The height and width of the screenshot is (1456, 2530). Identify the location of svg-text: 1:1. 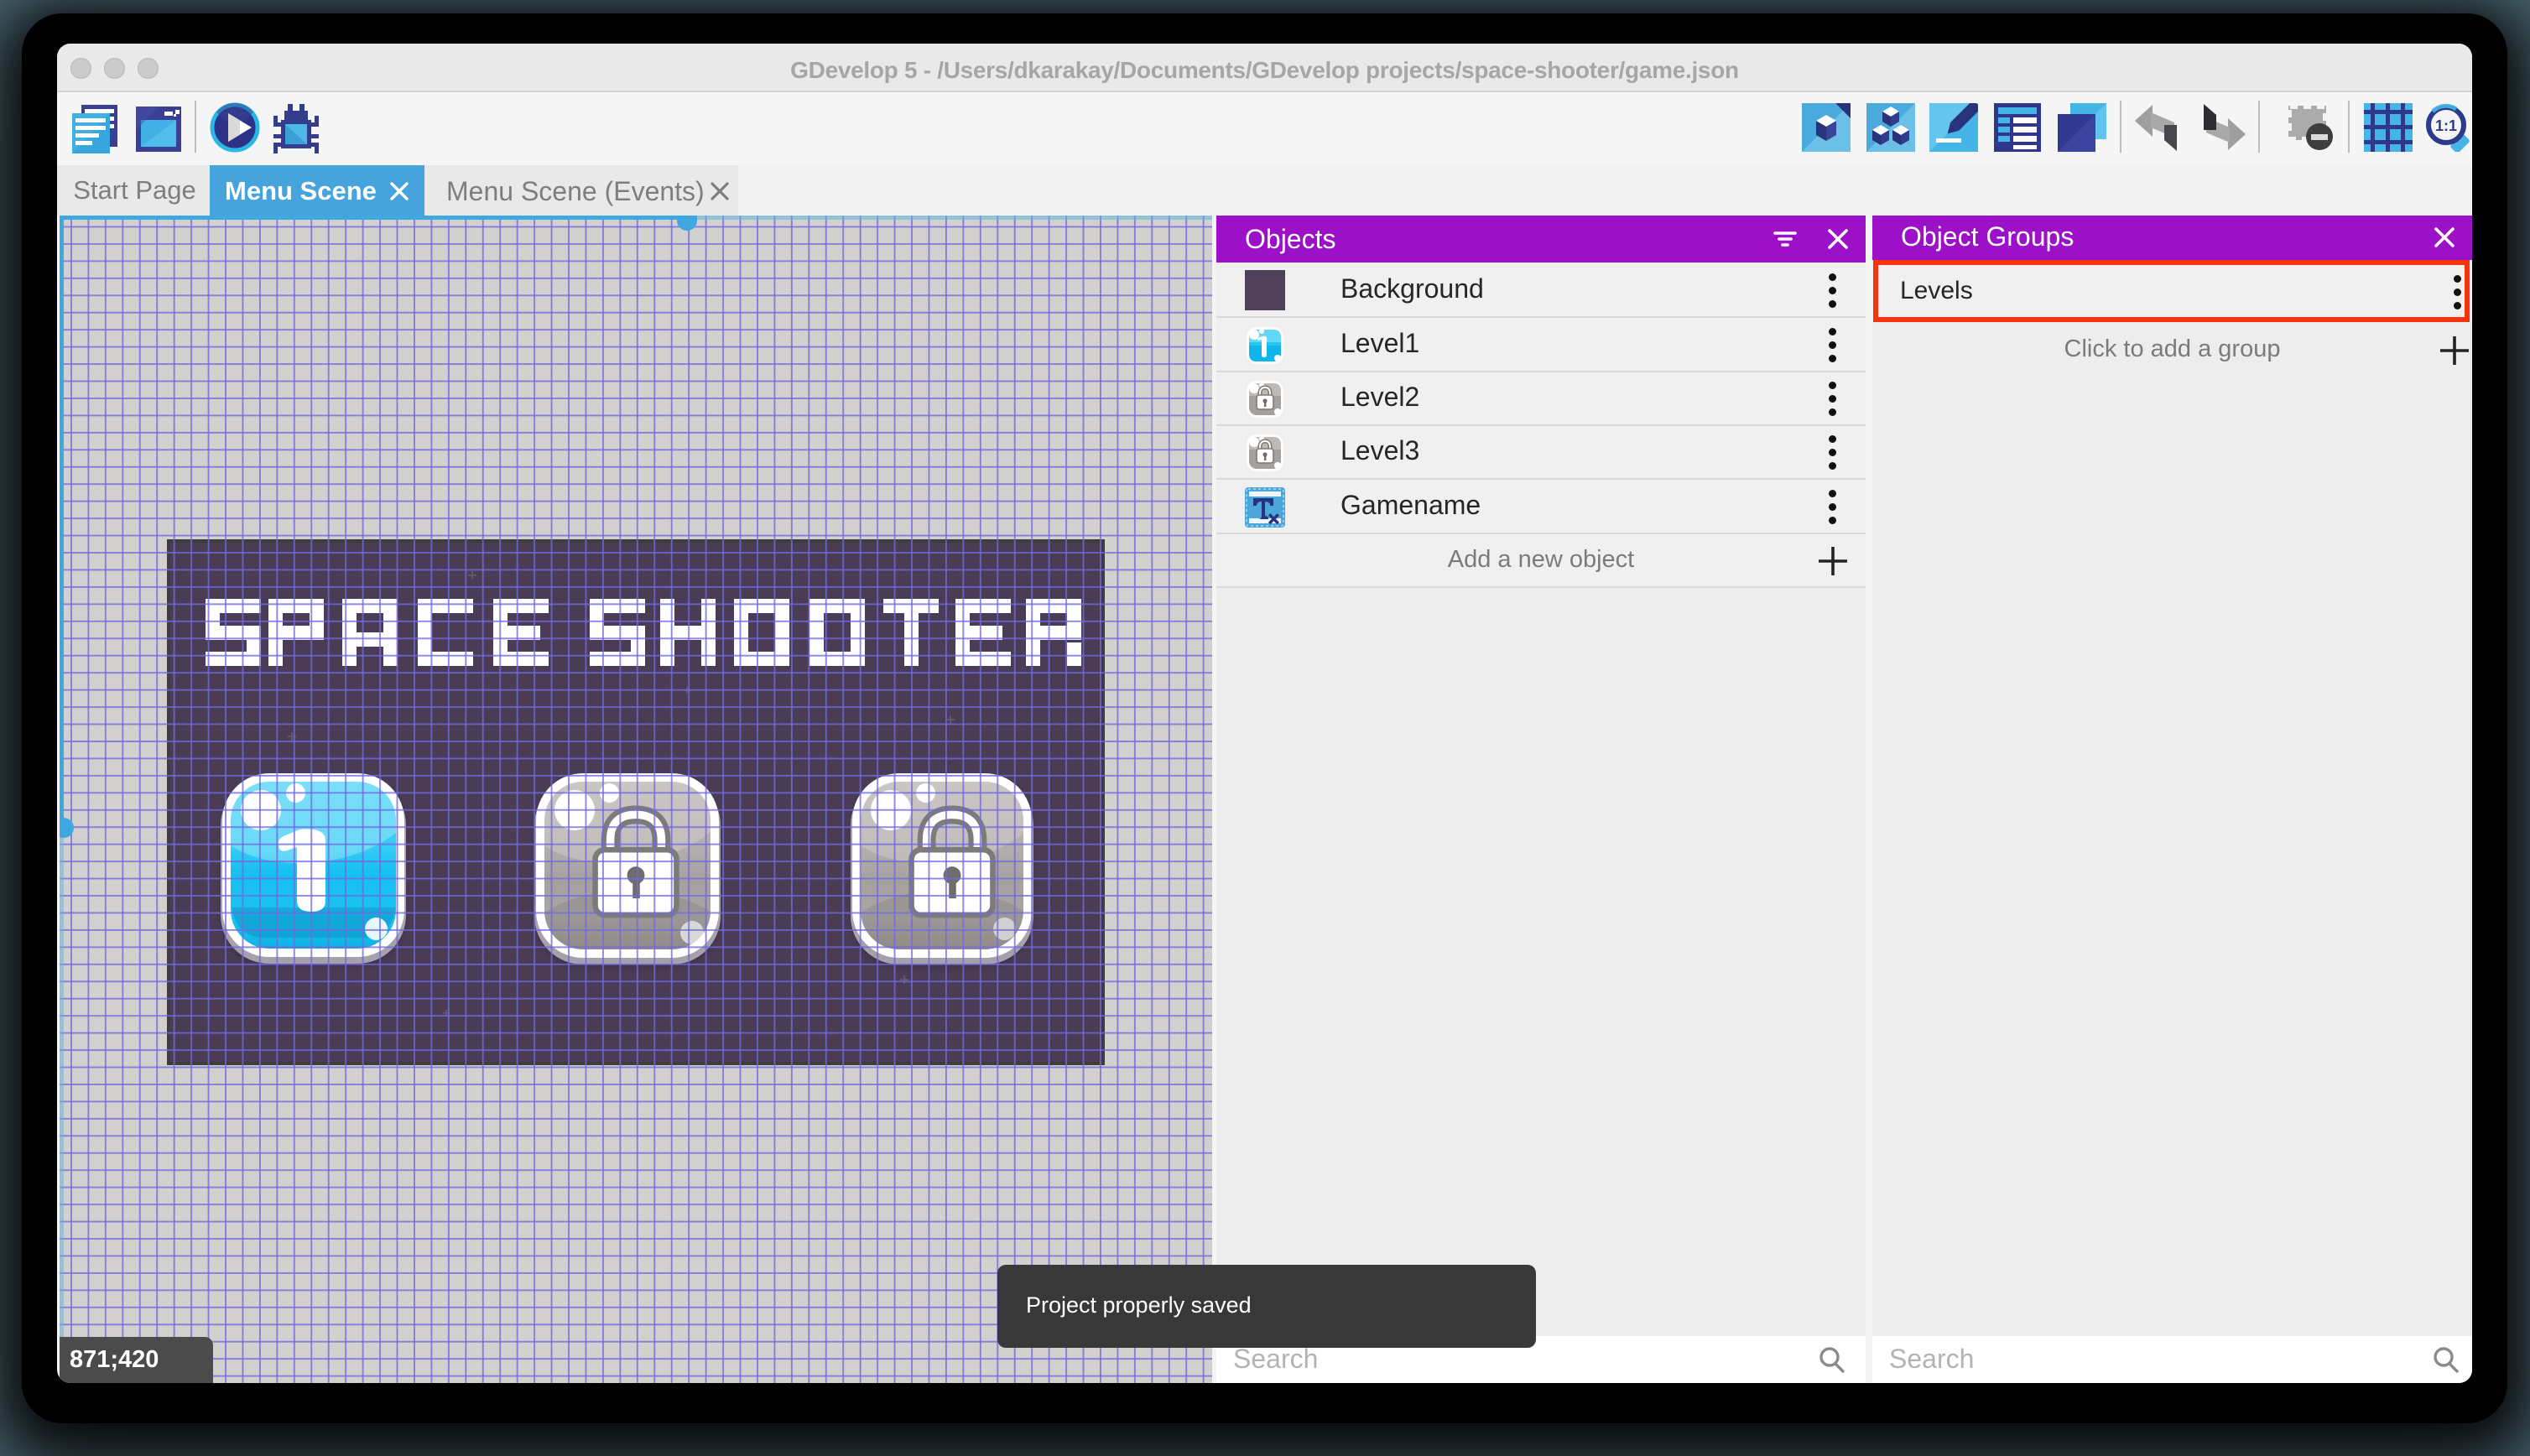
(2446, 125).